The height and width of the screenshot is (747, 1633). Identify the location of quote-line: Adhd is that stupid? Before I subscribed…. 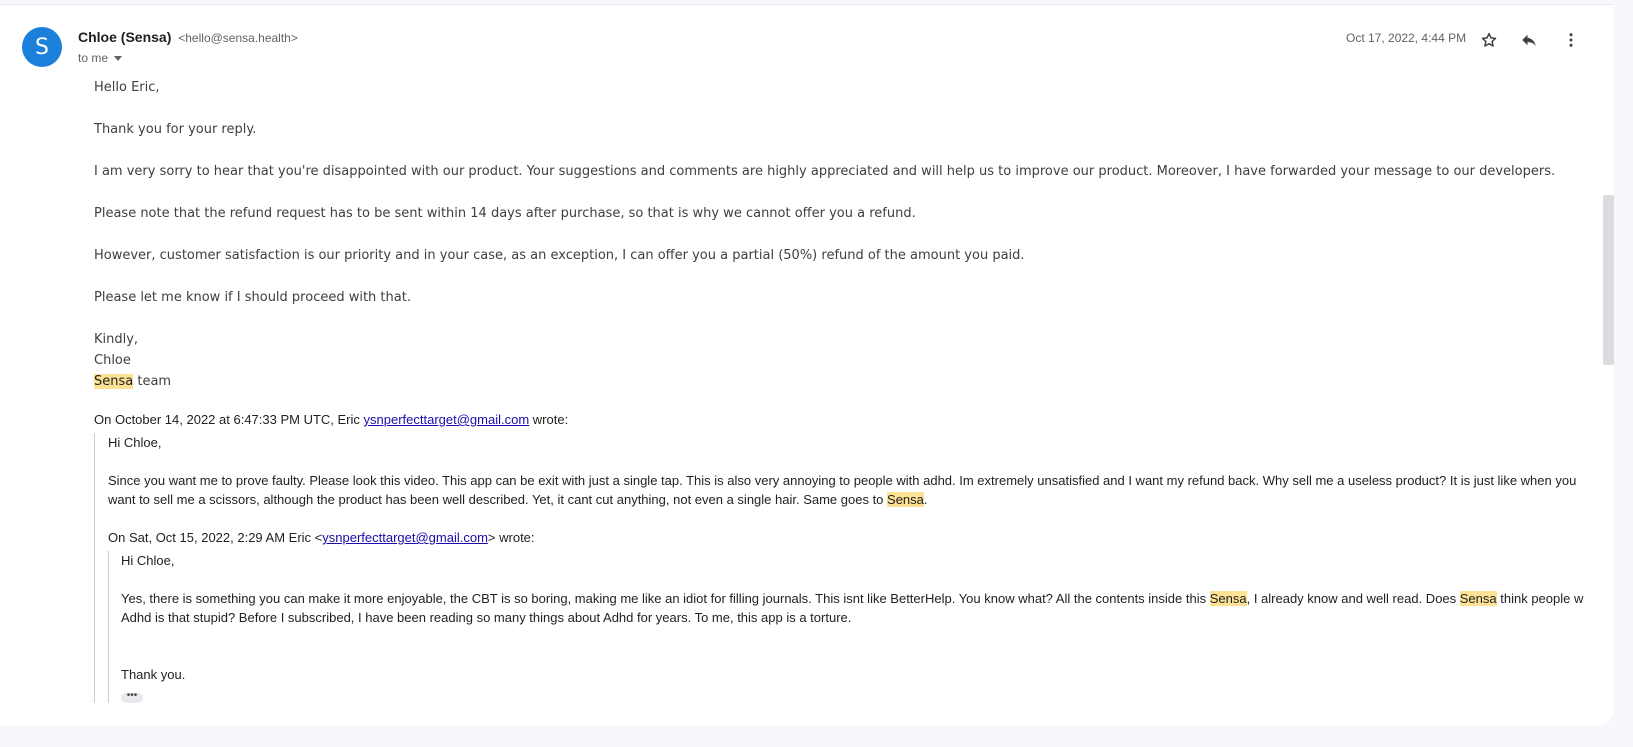
(486, 617).